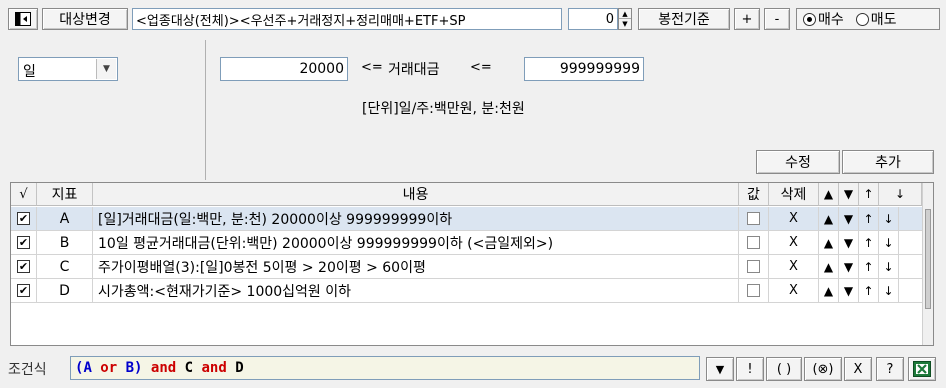  Describe the element at coordinates (876, 19) in the screenshot. I see `sell-radio: 매도` at that location.